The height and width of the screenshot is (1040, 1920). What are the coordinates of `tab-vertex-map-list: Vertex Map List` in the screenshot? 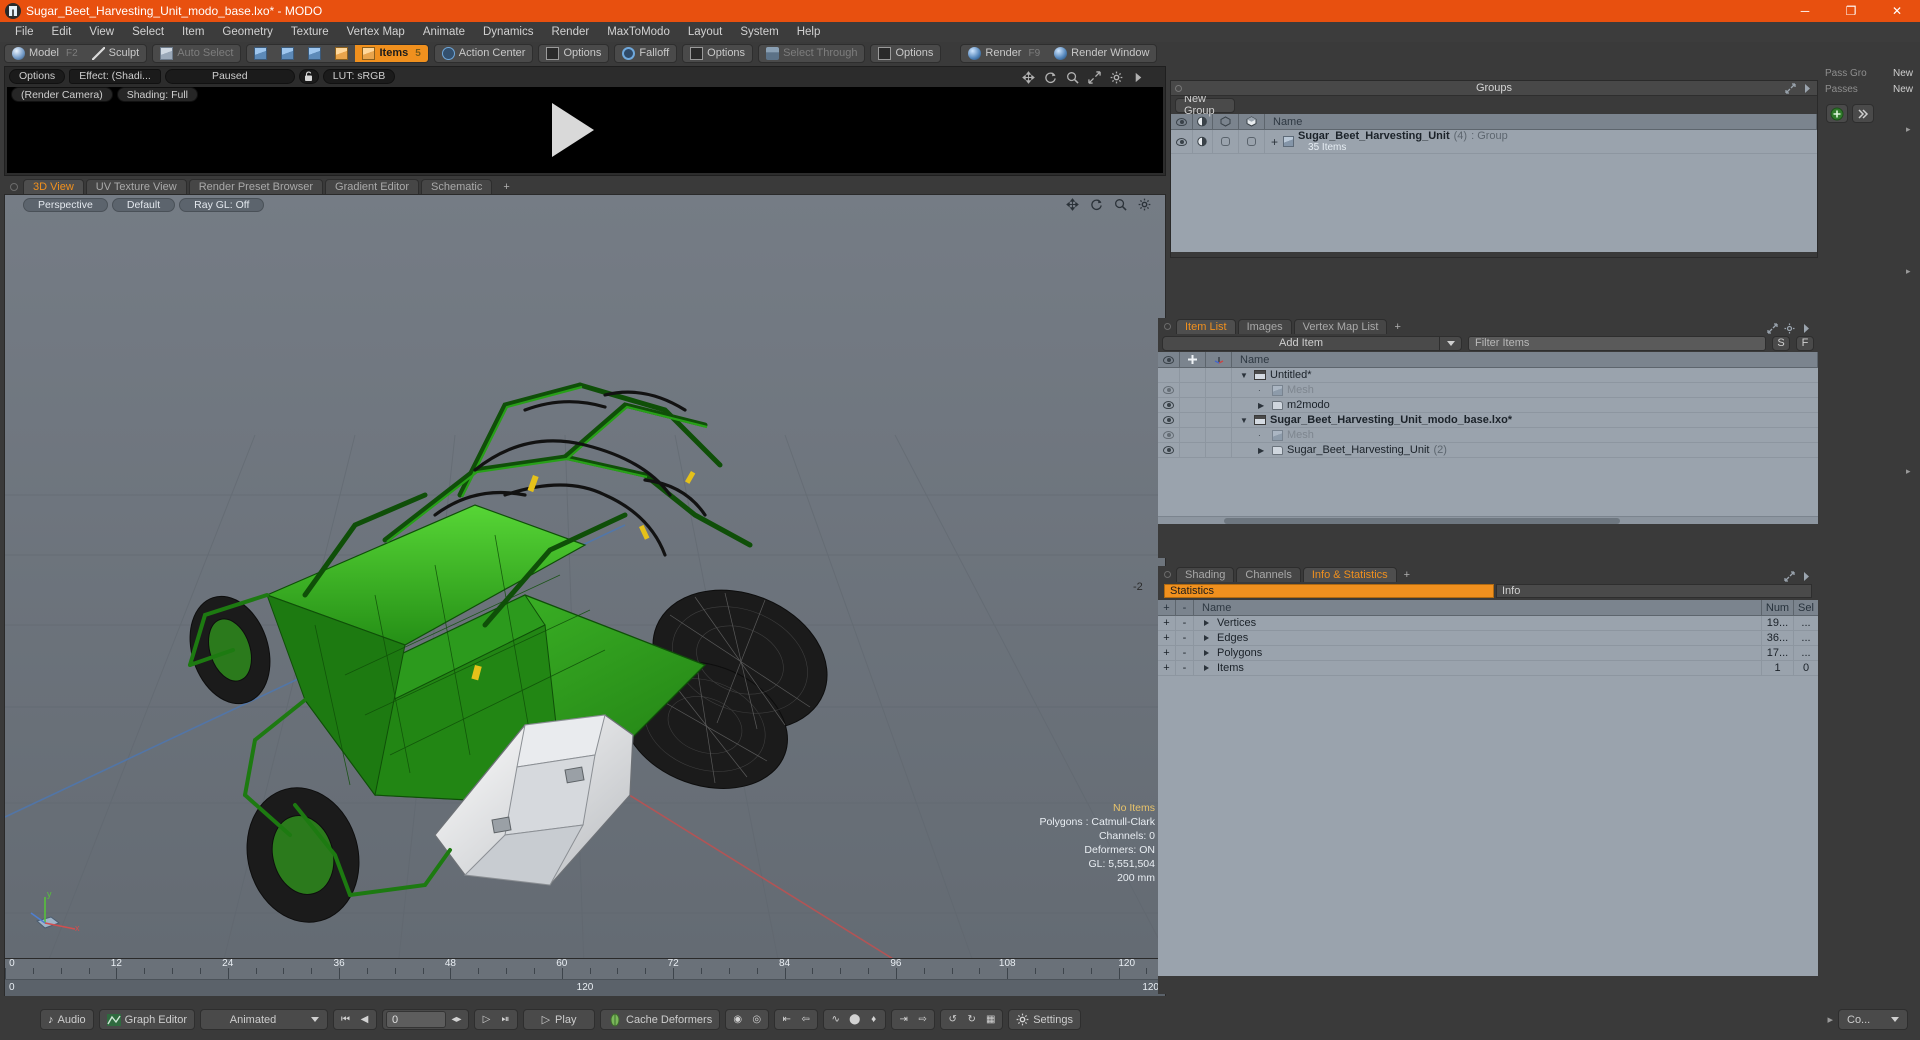 It's located at (1340, 326).